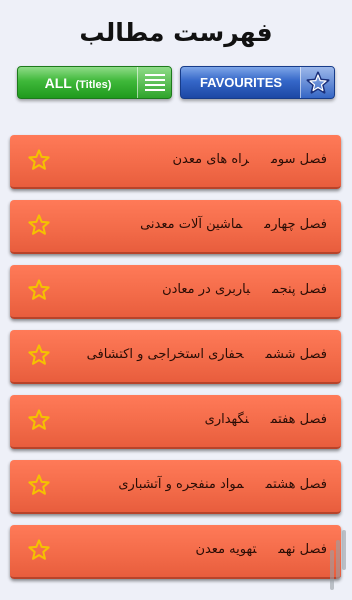 The height and width of the screenshot is (600, 352). What do you see at coordinates (175, 422) in the screenshot?
I see `chapter-list-item: فصل هفتم نگهداری` at bounding box center [175, 422].